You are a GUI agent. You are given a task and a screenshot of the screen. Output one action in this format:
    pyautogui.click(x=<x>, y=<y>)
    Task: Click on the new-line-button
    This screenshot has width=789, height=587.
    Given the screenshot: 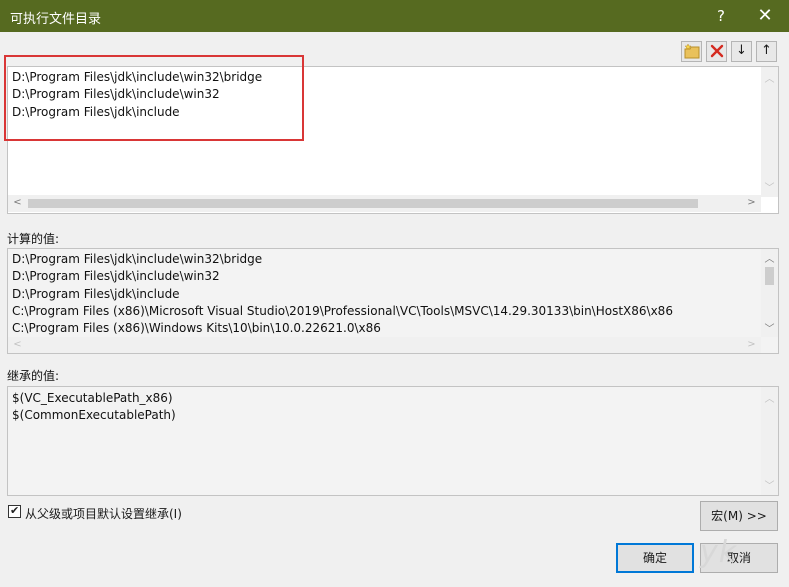 What is the action you would take?
    pyautogui.click(x=691, y=51)
    